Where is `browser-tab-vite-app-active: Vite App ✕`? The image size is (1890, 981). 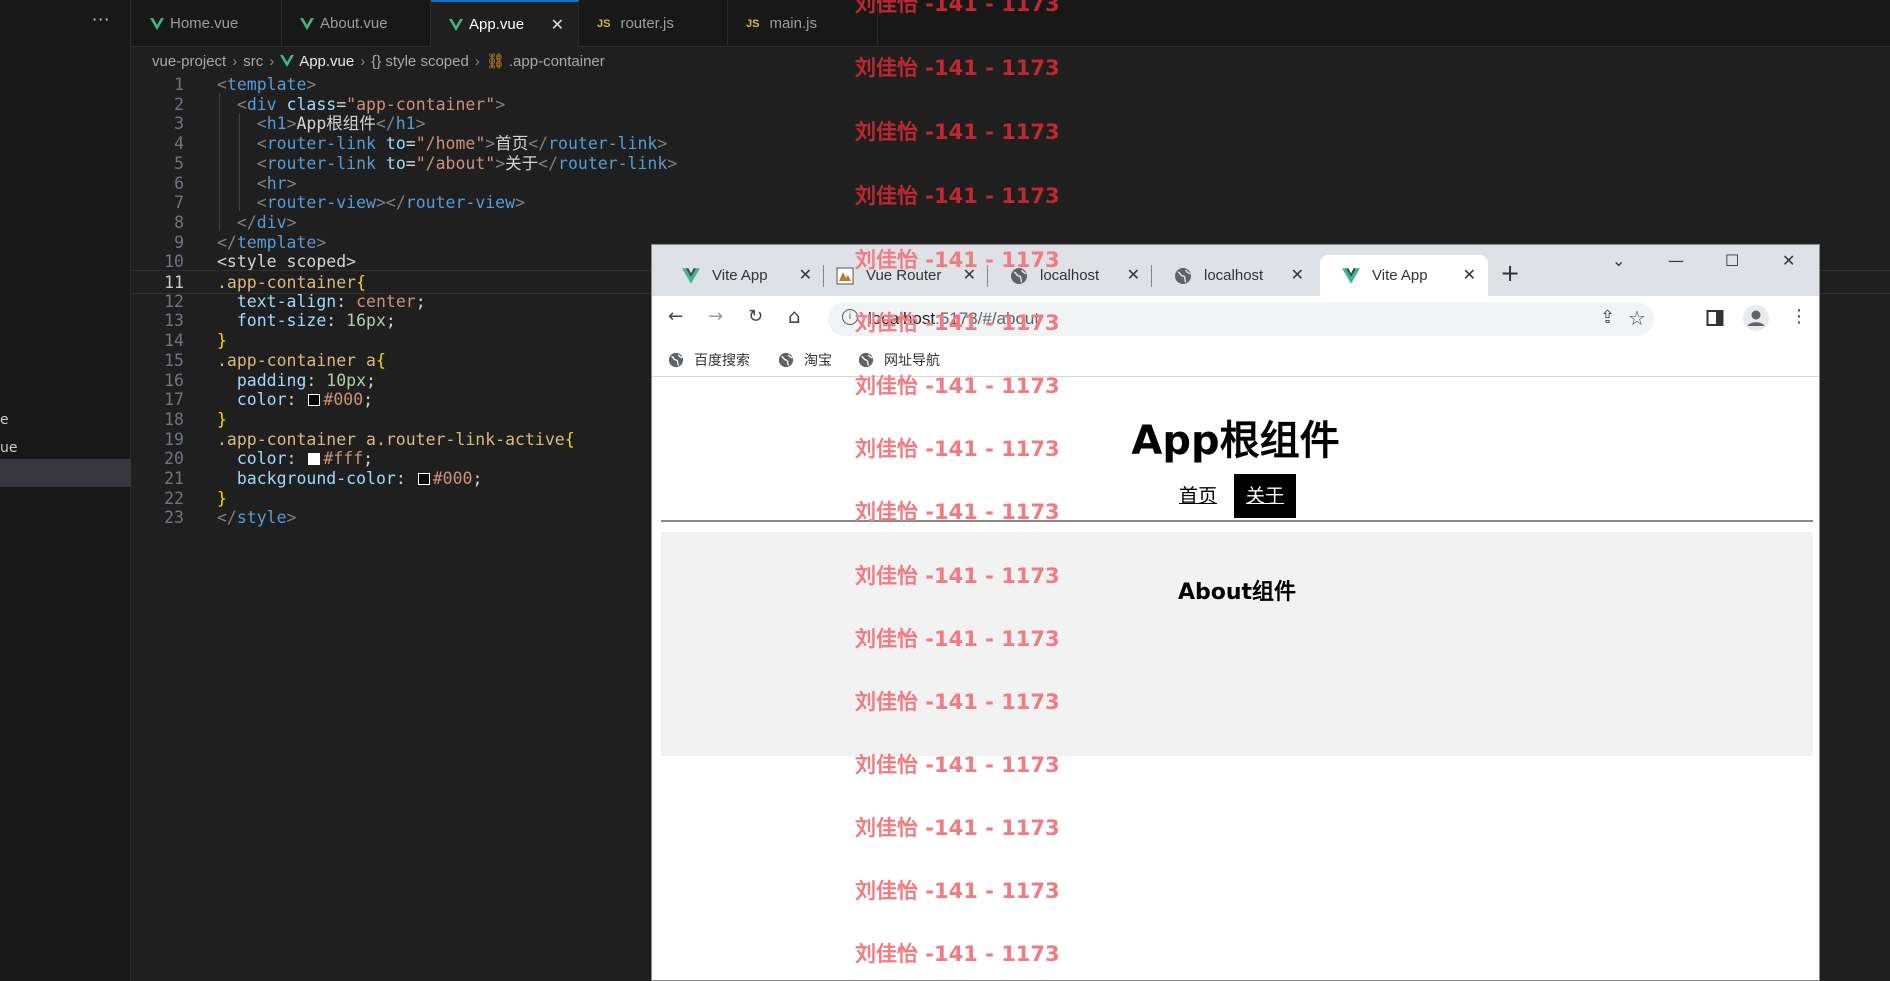 browser-tab-vite-app-active: Vite App ✕ is located at coordinates (1404, 275).